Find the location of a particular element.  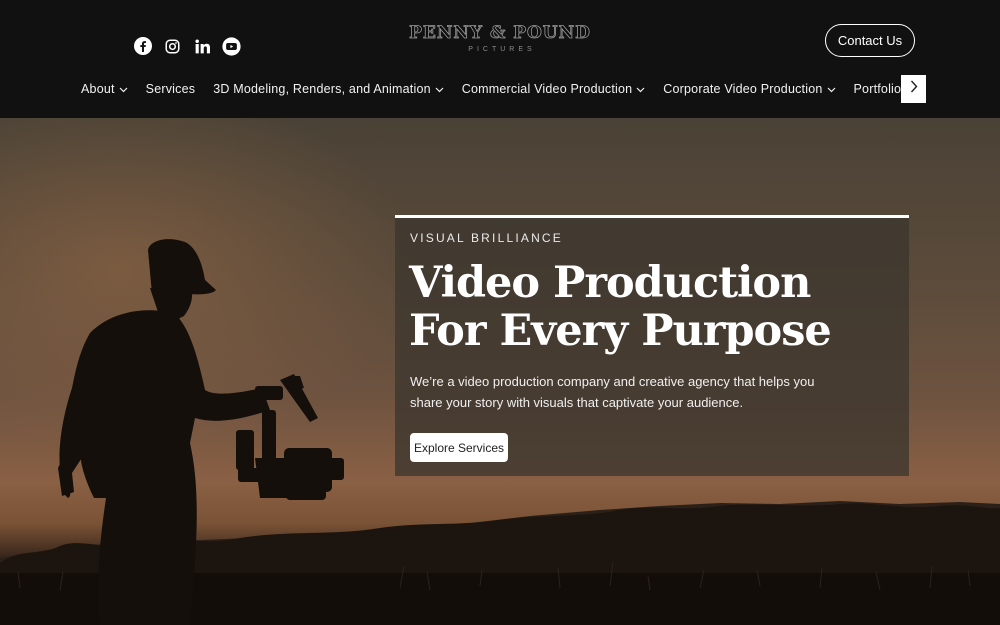

nav-item-portfolio: Portfolio is located at coordinates (878, 89).